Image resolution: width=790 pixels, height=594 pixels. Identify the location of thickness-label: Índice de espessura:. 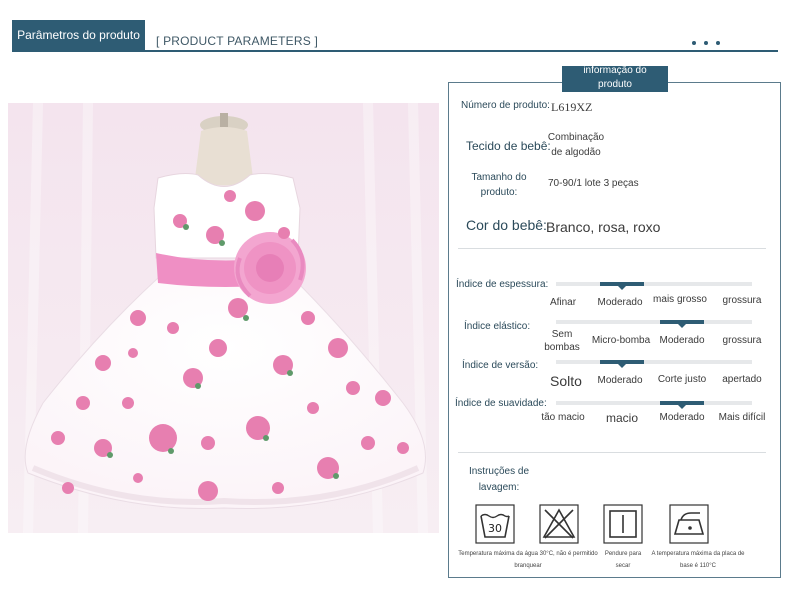
(502, 284).